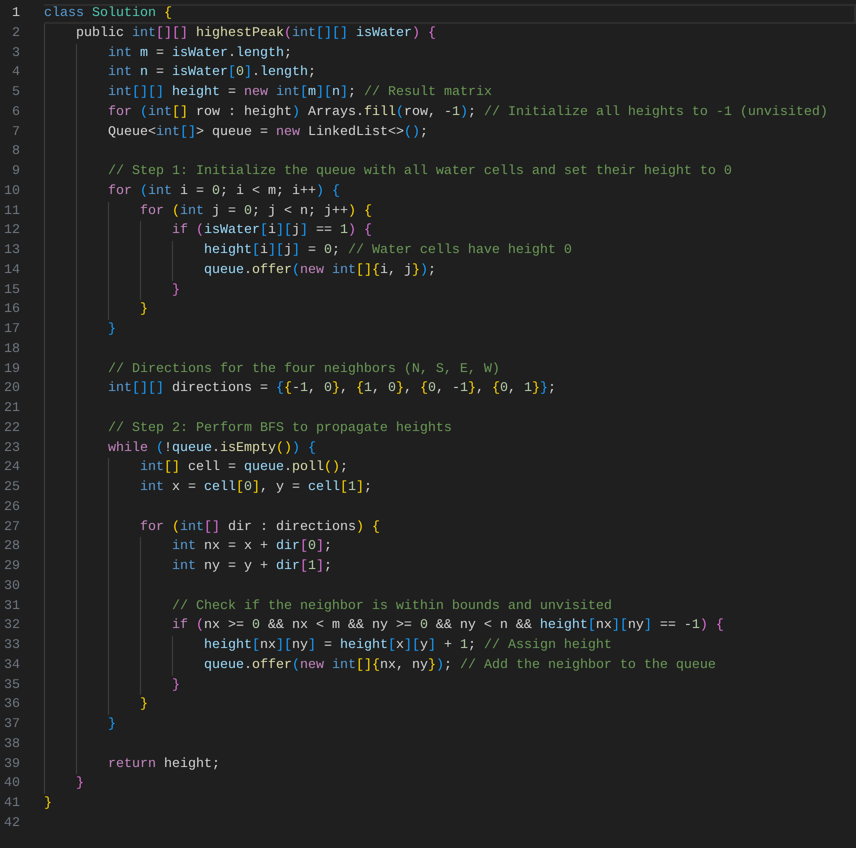 The image size is (856, 848). I want to click on line-number: 34, so click(11, 665).